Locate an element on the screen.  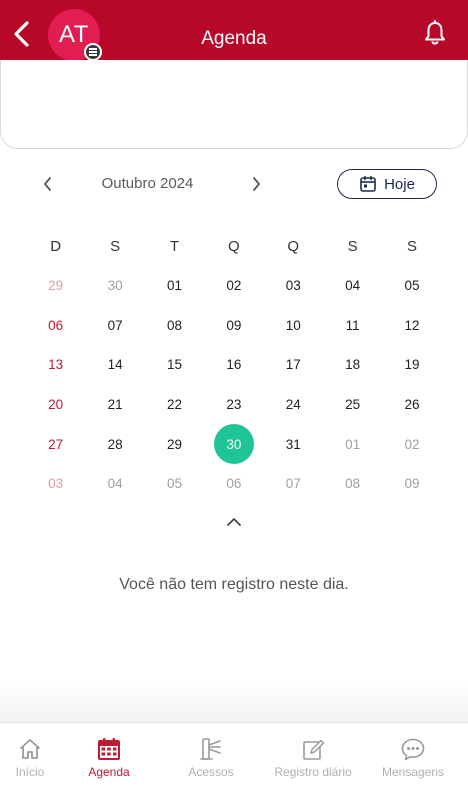
calendar-day: 21 is located at coordinates (114, 405).